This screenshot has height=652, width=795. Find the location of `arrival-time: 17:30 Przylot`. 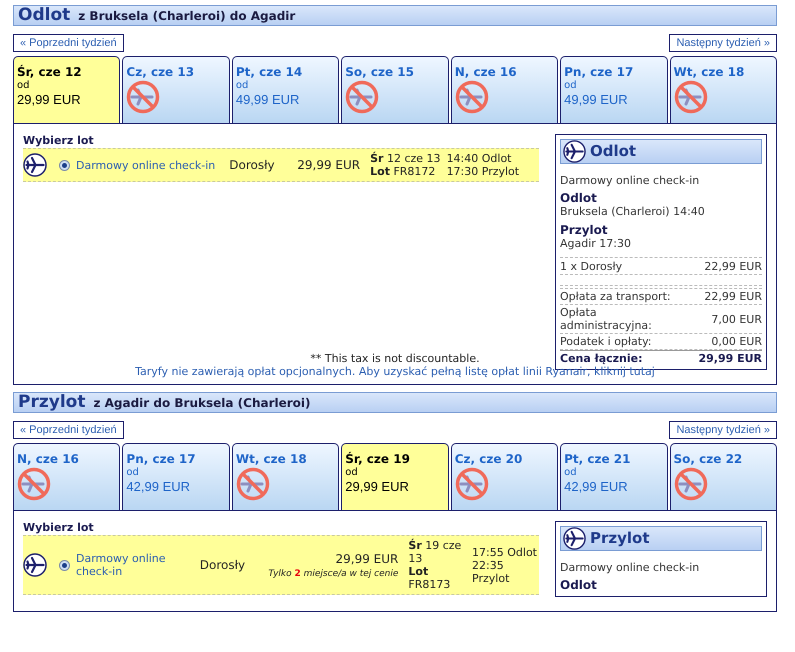

arrival-time: 17:30 Przylot is located at coordinates (483, 171).